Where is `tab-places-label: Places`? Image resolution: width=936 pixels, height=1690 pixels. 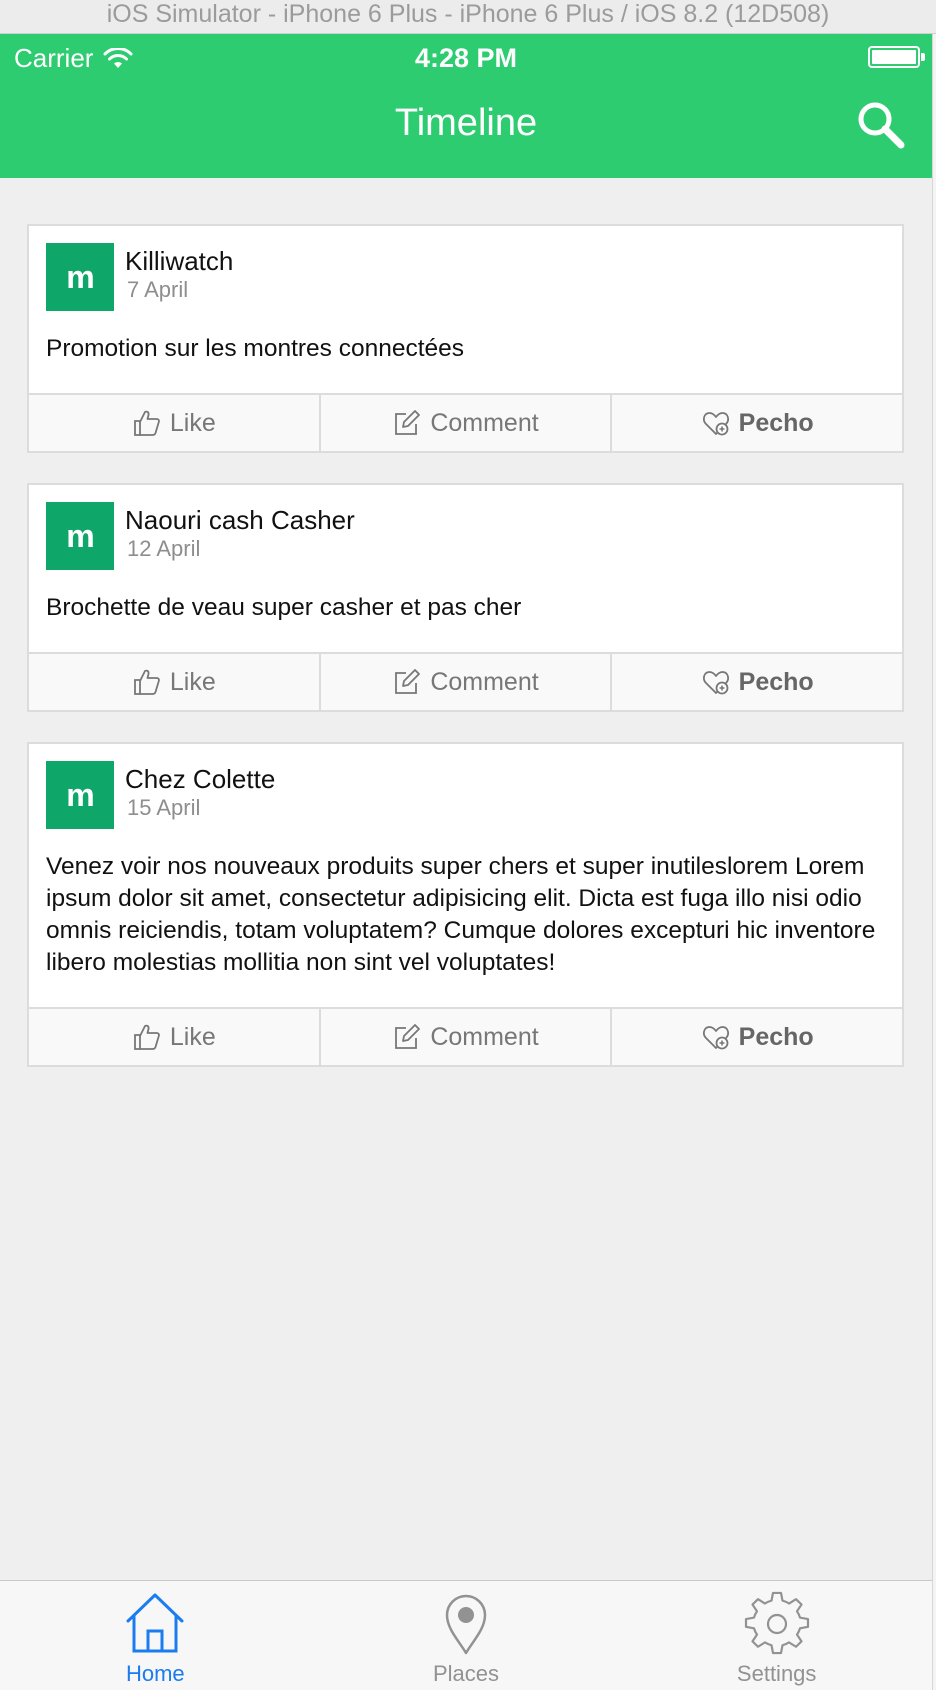
tab-places-label: Places is located at coordinates (466, 1673).